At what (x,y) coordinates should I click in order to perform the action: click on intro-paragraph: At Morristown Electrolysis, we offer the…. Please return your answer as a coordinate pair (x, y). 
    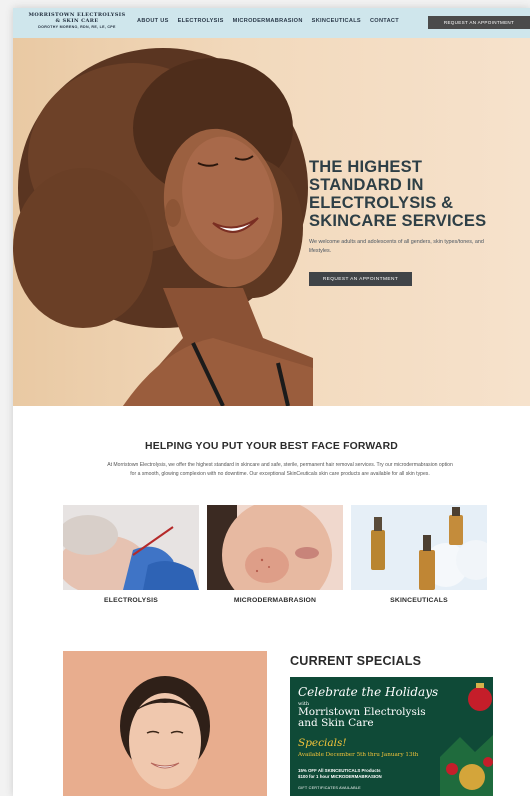
    Looking at the image, I should click on (280, 469).